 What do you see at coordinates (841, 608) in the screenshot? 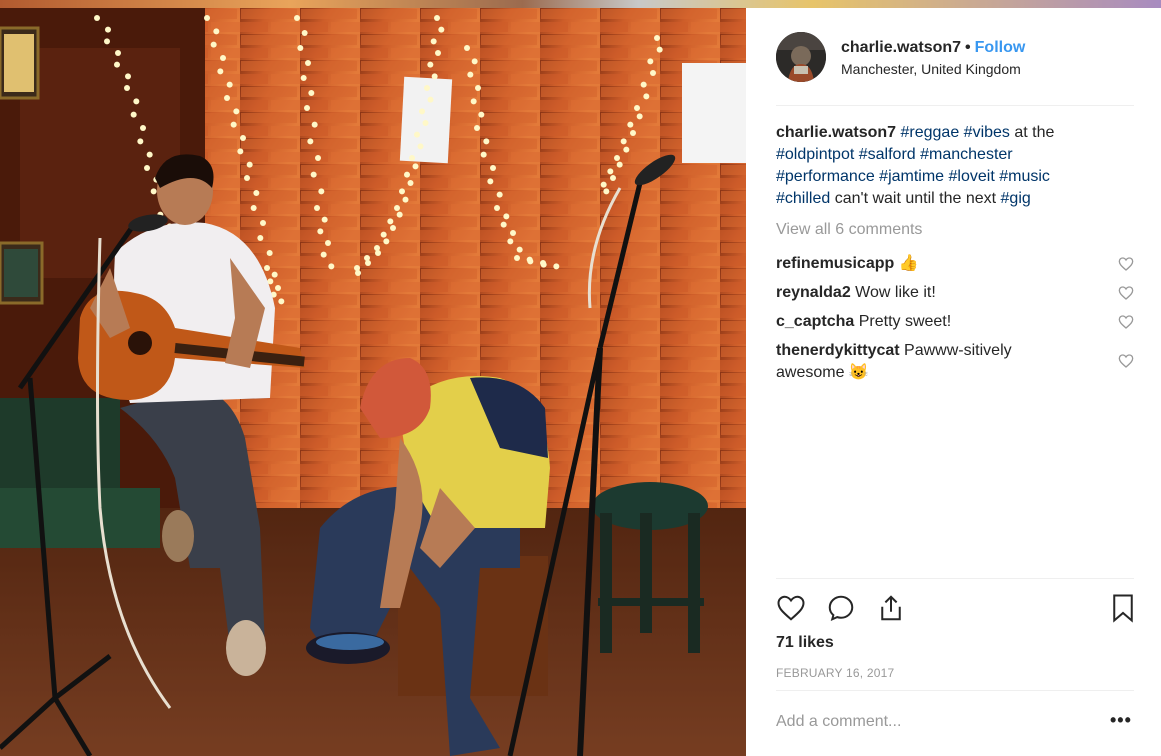
I see `comment-bubble-icon` at bounding box center [841, 608].